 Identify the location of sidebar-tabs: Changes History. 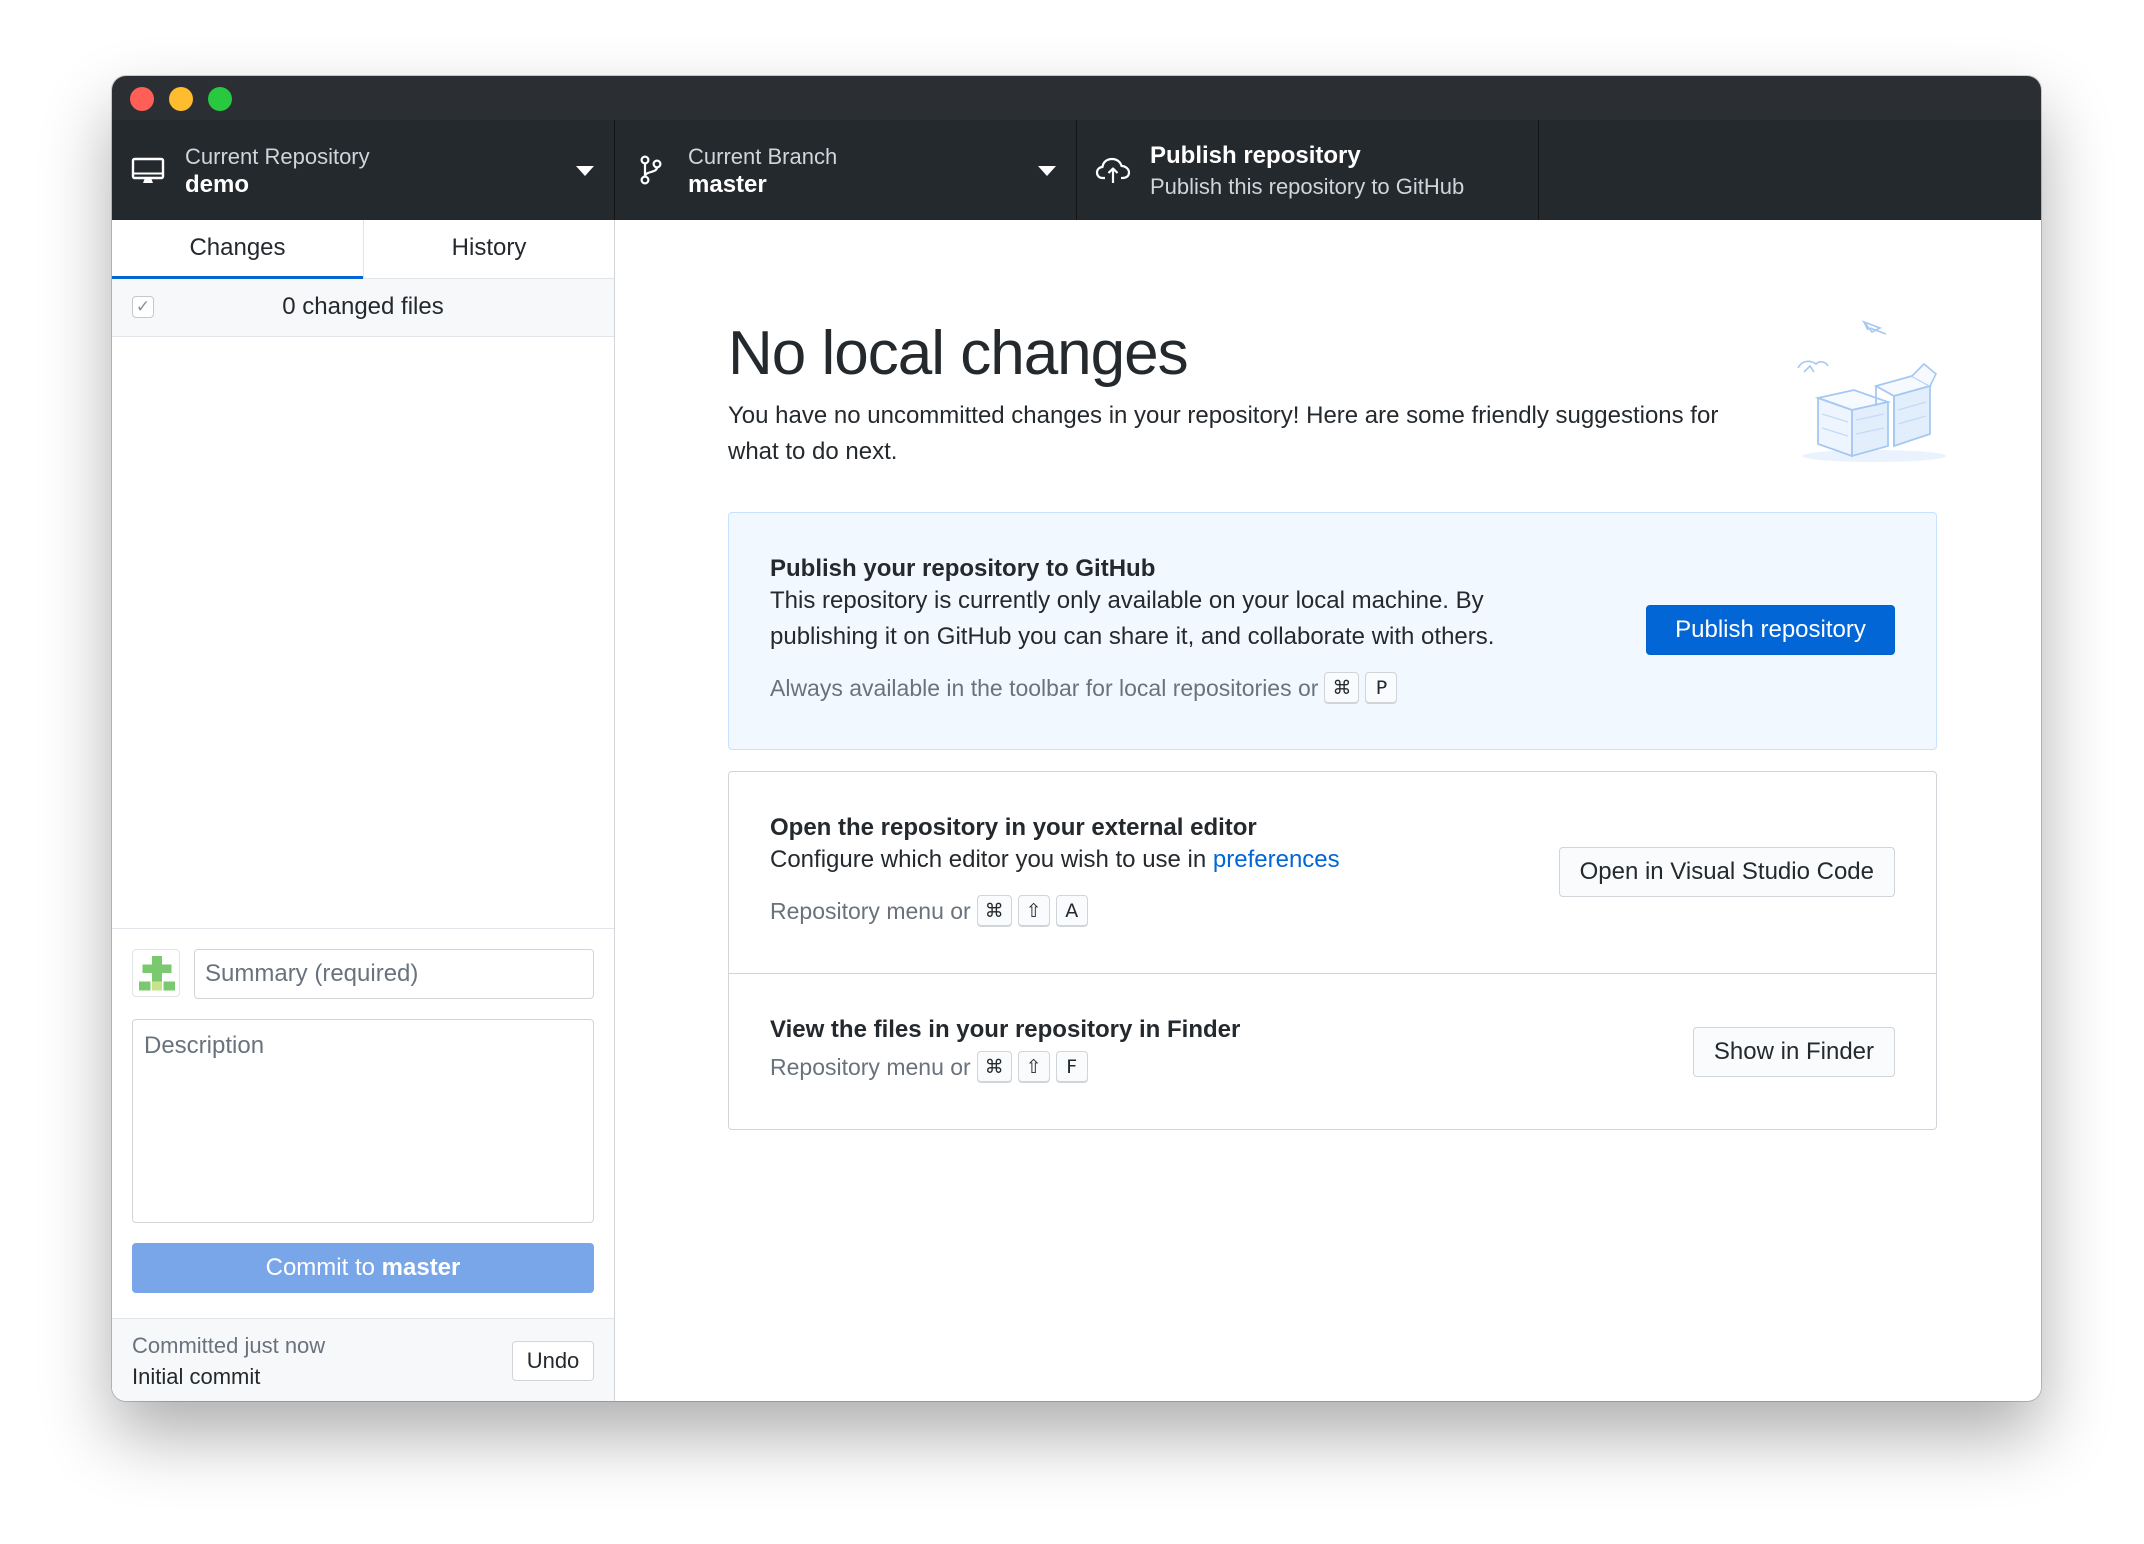
(363, 250).